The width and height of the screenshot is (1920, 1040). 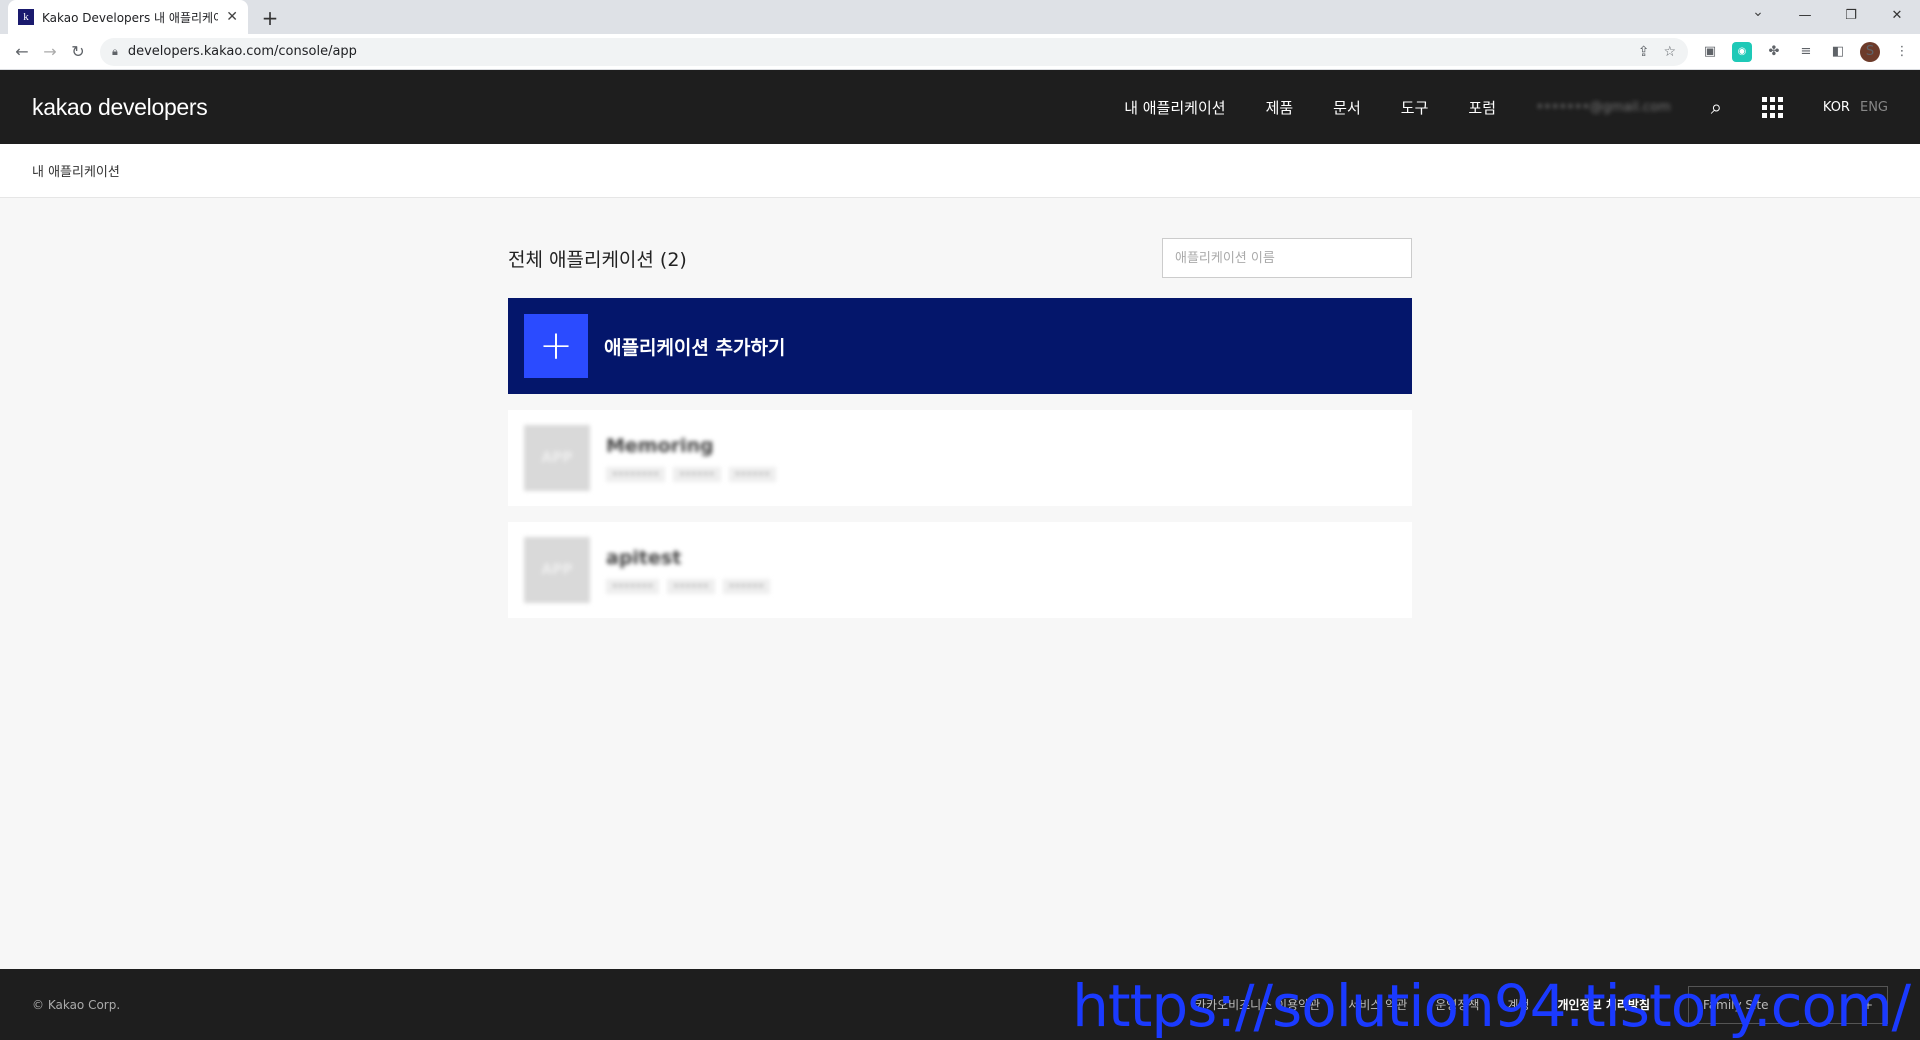 I want to click on tab-search-chevron-icon: ⌄, so click(x=1758, y=12).